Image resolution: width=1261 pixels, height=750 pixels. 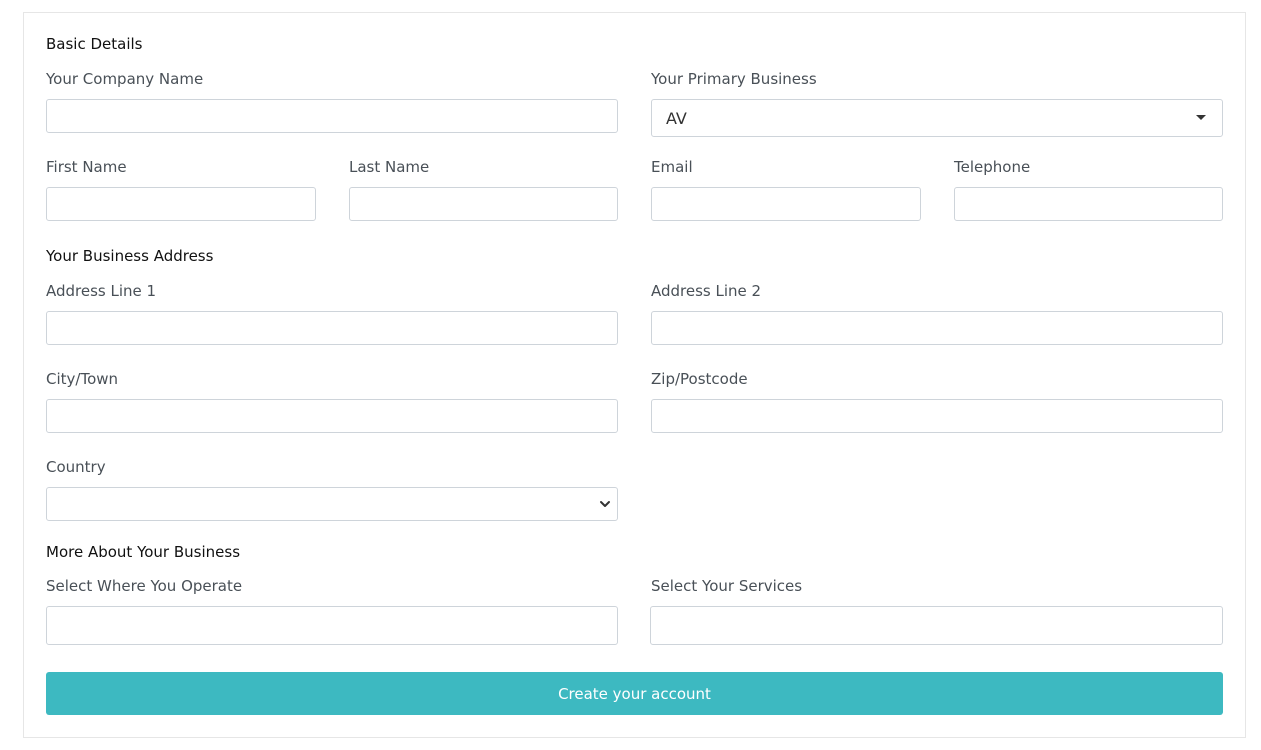 What do you see at coordinates (332, 504) in the screenshot?
I see `country-select` at bounding box center [332, 504].